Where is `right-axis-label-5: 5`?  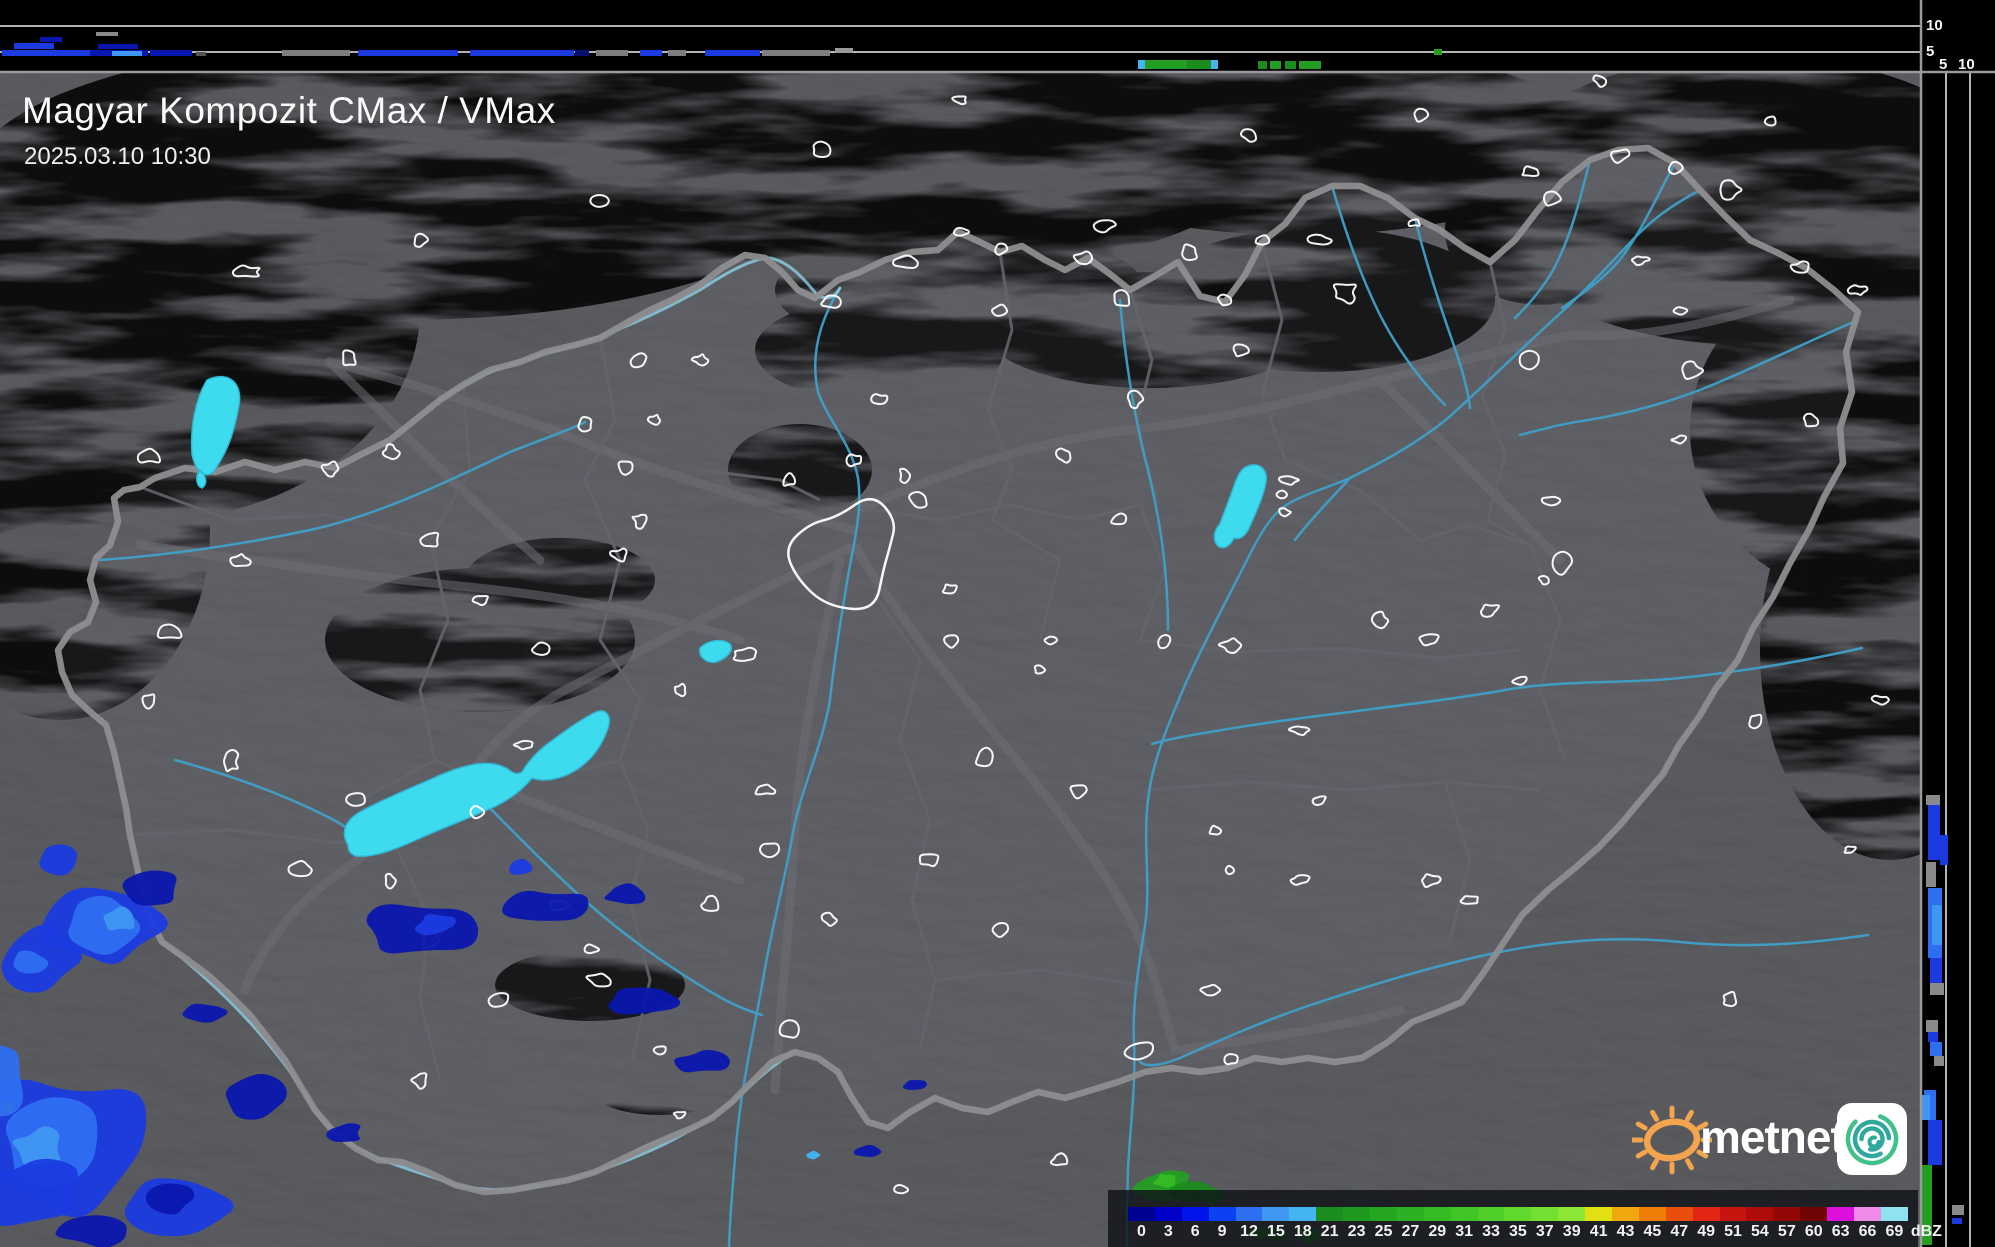 right-axis-label-5: 5 is located at coordinates (1943, 64).